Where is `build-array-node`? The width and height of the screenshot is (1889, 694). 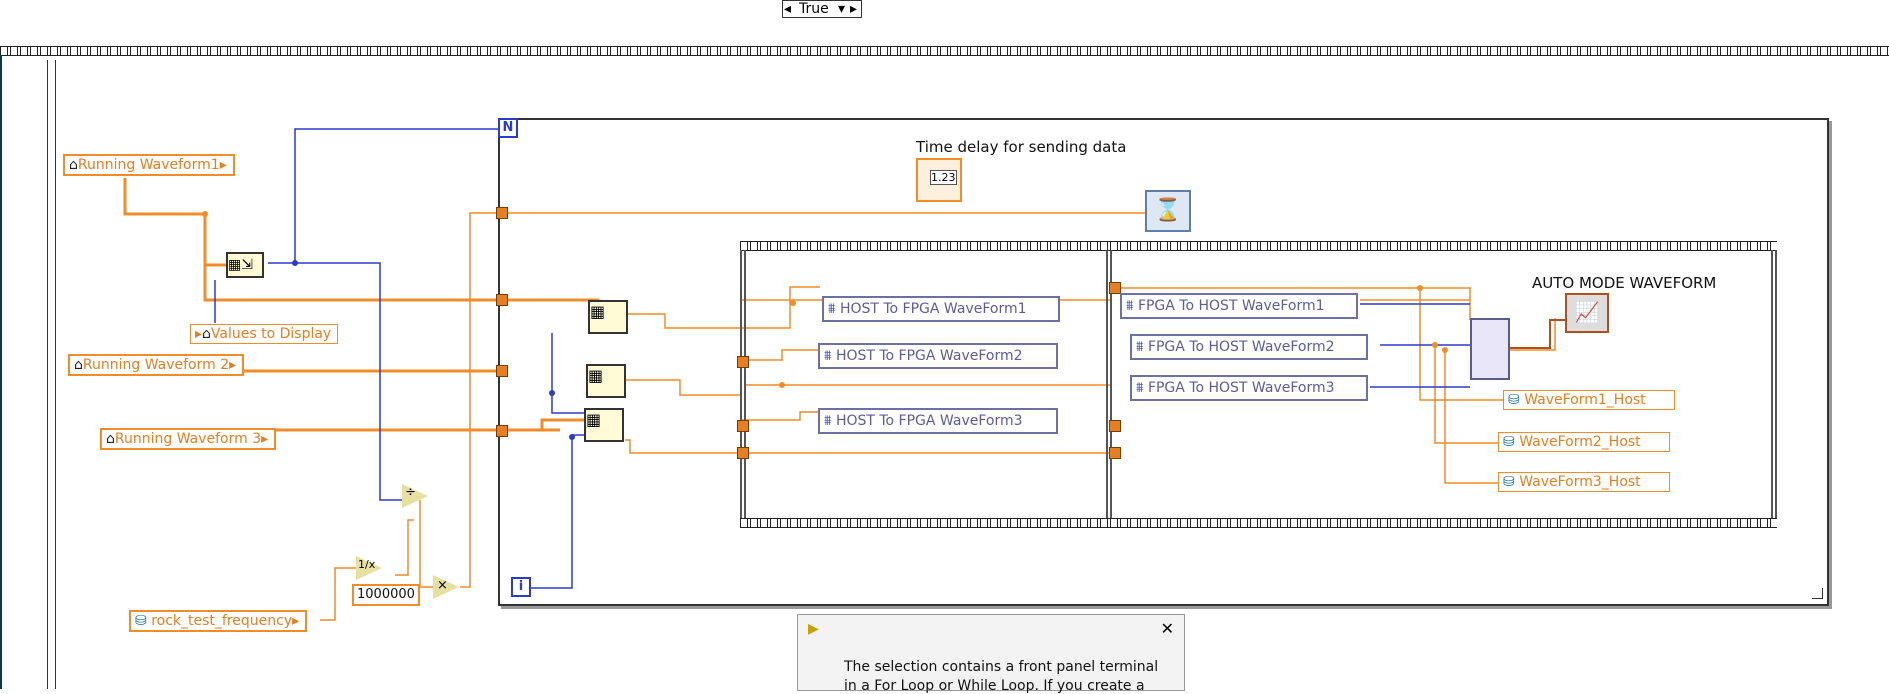
build-array-node is located at coordinates (1490, 349).